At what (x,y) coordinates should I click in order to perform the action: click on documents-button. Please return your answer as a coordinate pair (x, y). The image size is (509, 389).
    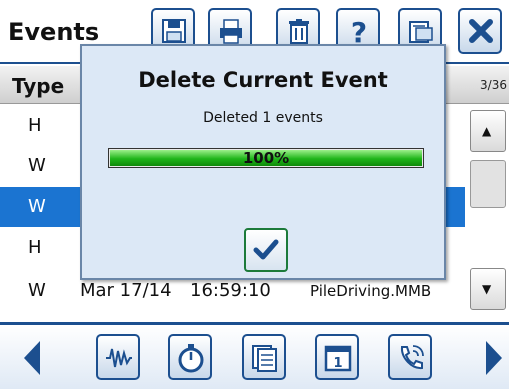
    Looking at the image, I should click on (264, 357).